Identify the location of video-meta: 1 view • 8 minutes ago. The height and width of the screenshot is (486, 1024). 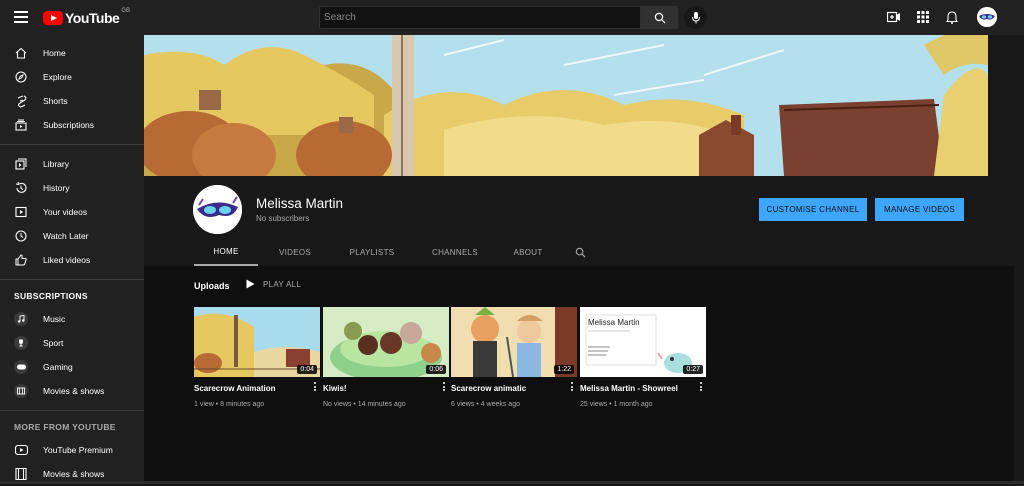
(229, 404).